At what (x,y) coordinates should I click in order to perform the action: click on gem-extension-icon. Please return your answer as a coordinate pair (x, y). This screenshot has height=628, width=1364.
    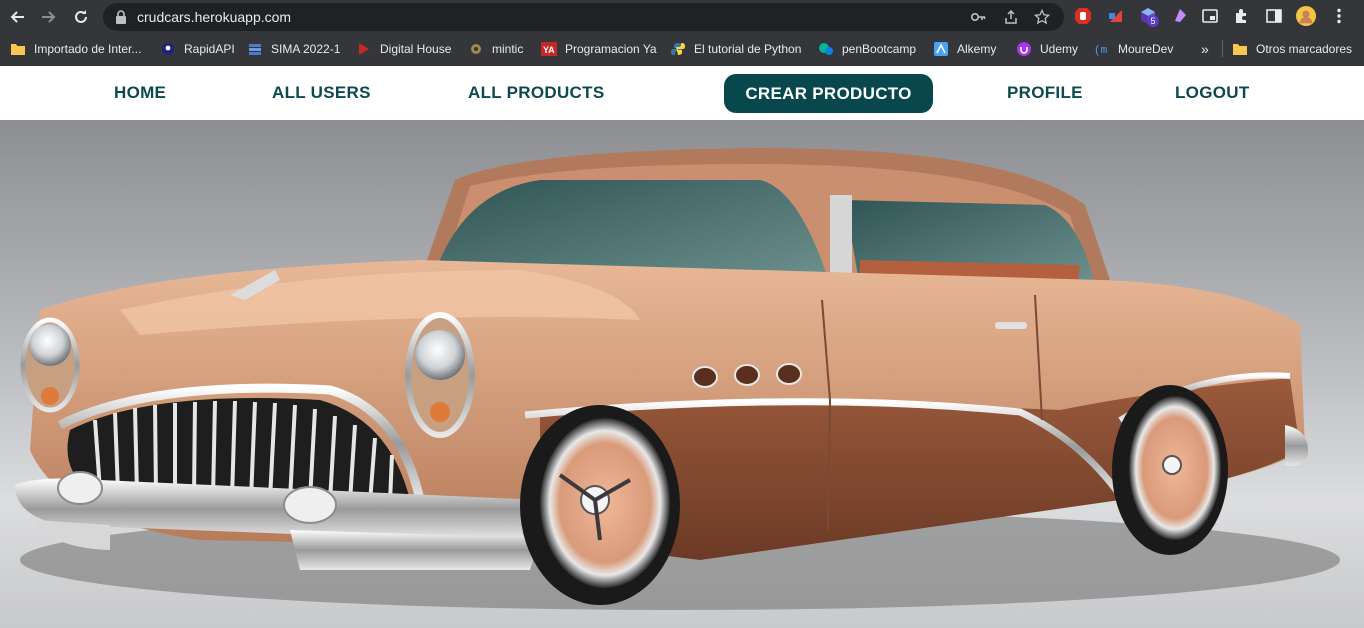
    Looking at the image, I should click on (1180, 16).